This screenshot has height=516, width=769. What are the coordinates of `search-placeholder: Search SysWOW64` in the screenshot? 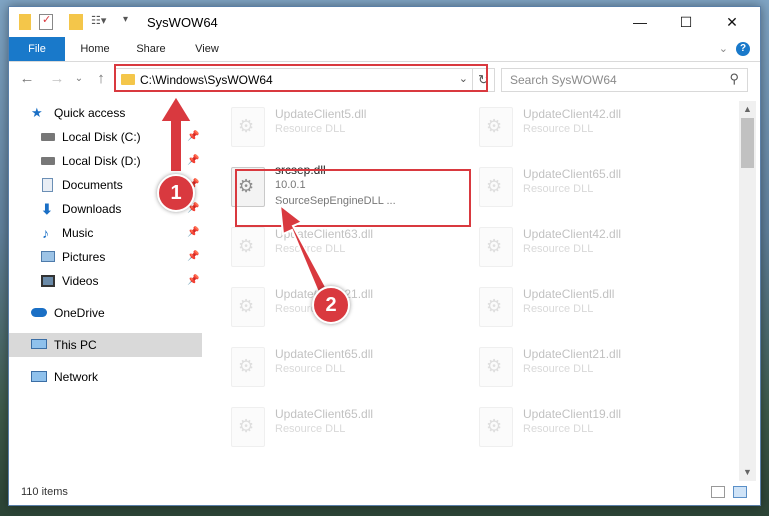 It's located at (563, 80).